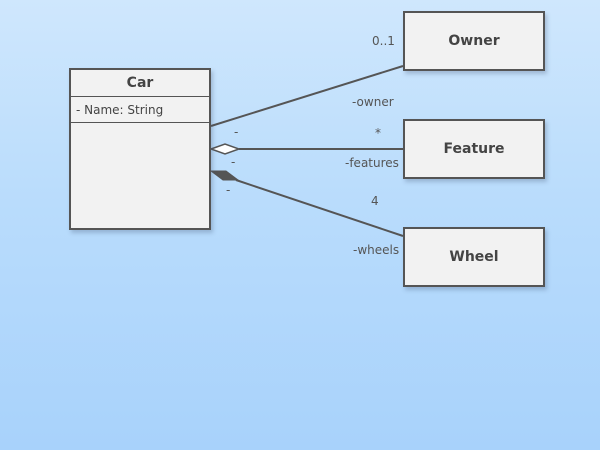 The image size is (600, 450). I want to click on owner-class-title: Owner, so click(474, 41).